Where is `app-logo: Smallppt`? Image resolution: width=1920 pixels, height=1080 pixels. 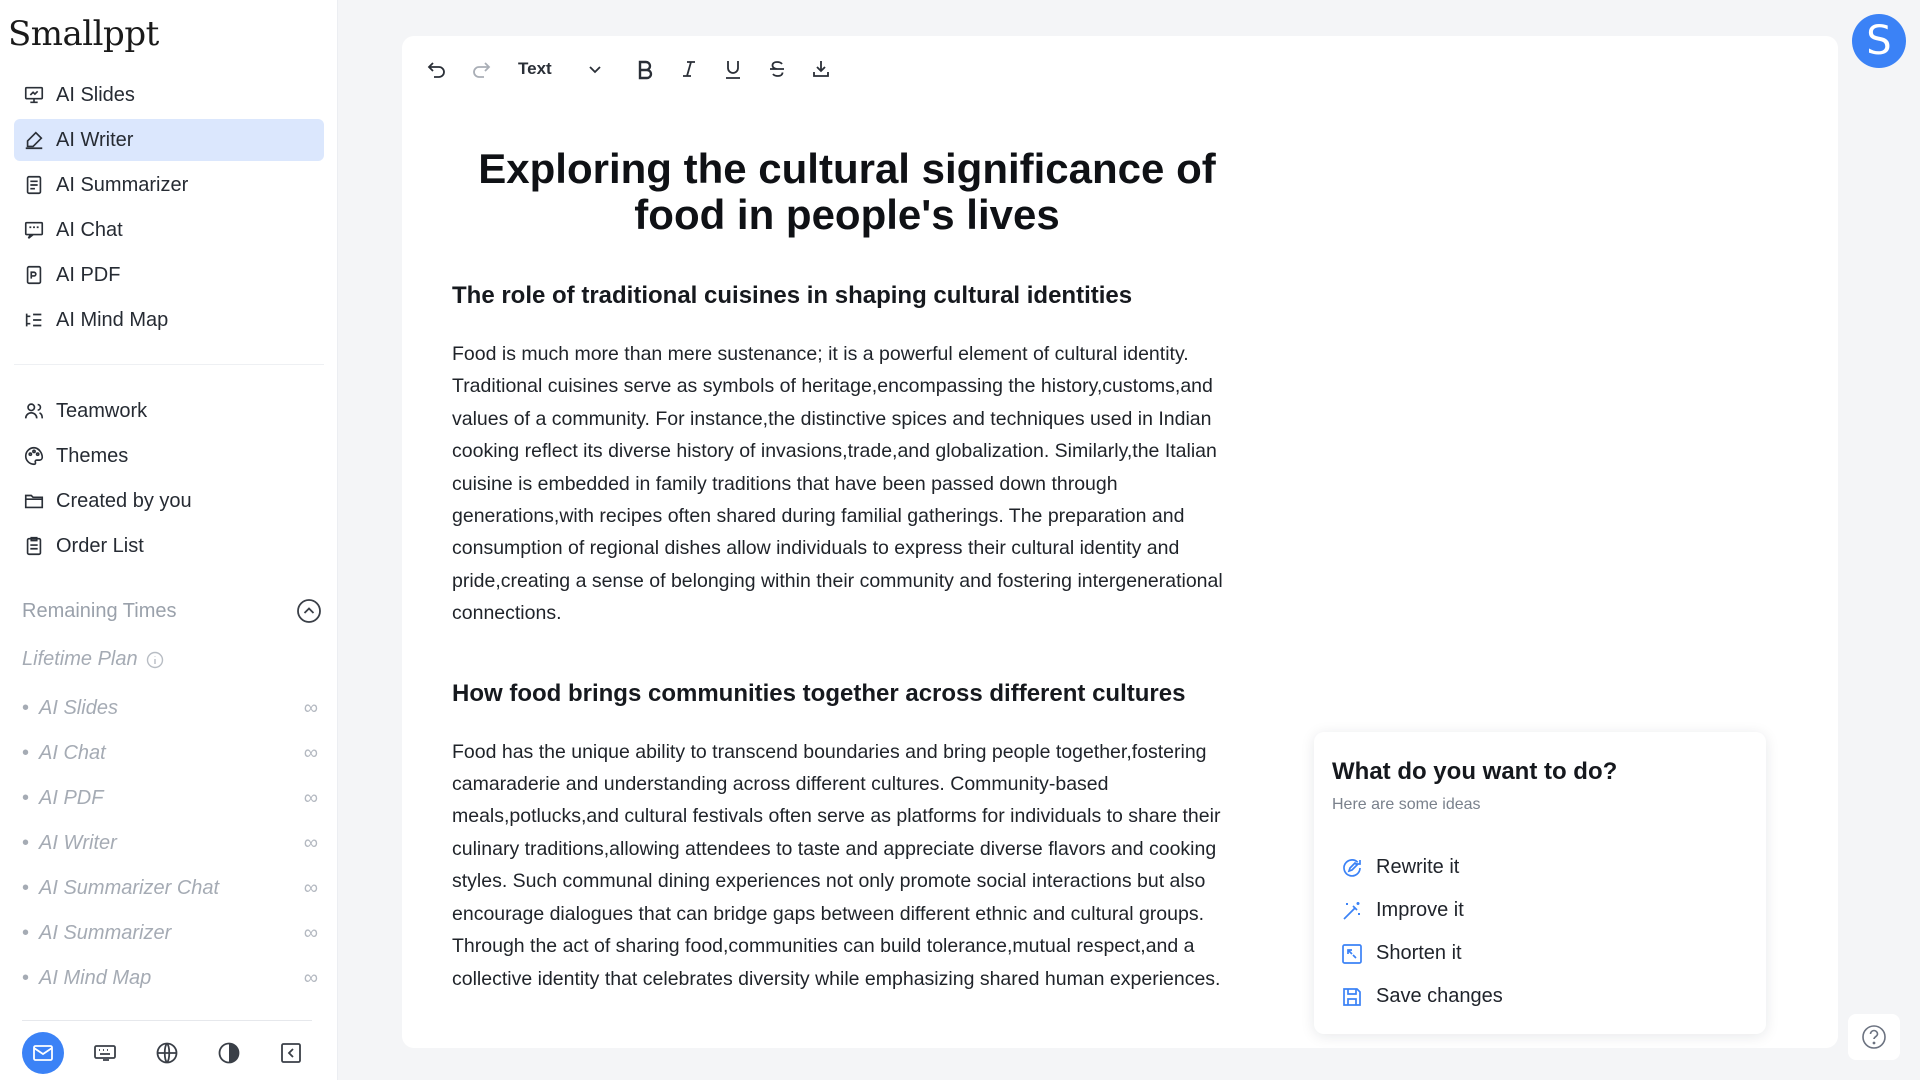
app-logo: Smallppt is located at coordinates (83, 34).